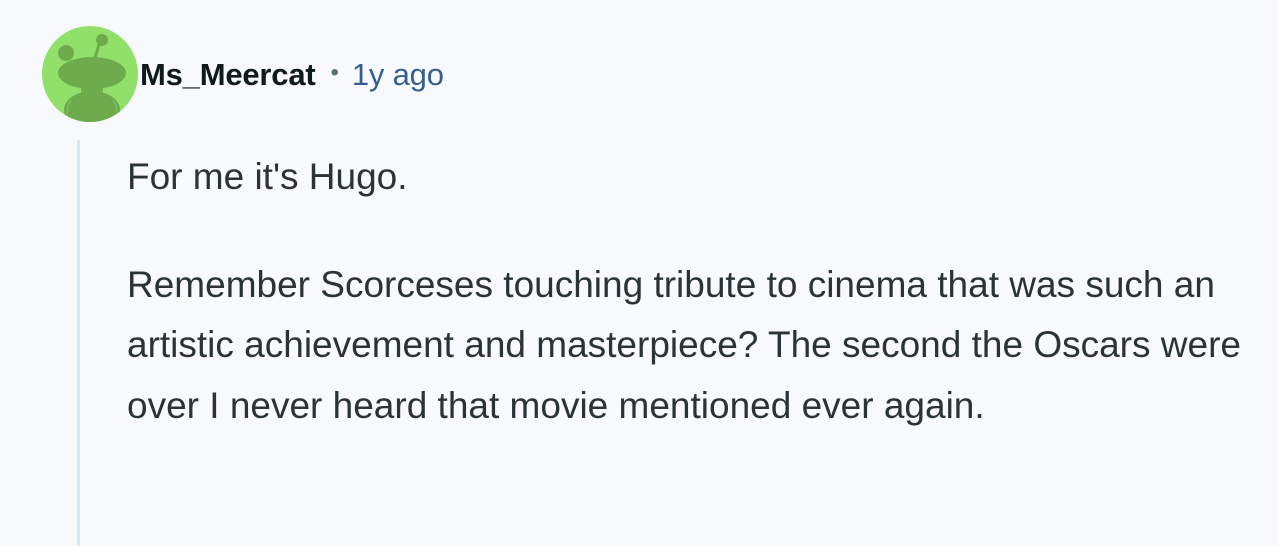 The image size is (1278, 546). I want to click on user-avatar, so click(90, 74).